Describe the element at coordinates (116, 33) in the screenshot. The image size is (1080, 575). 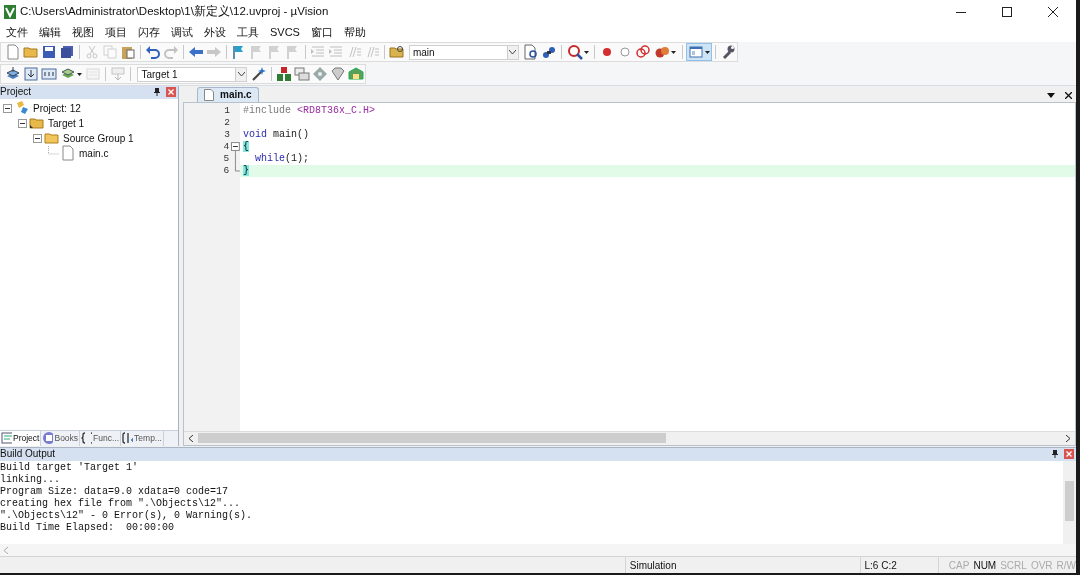
I see `menu-item: 项目` at that location.